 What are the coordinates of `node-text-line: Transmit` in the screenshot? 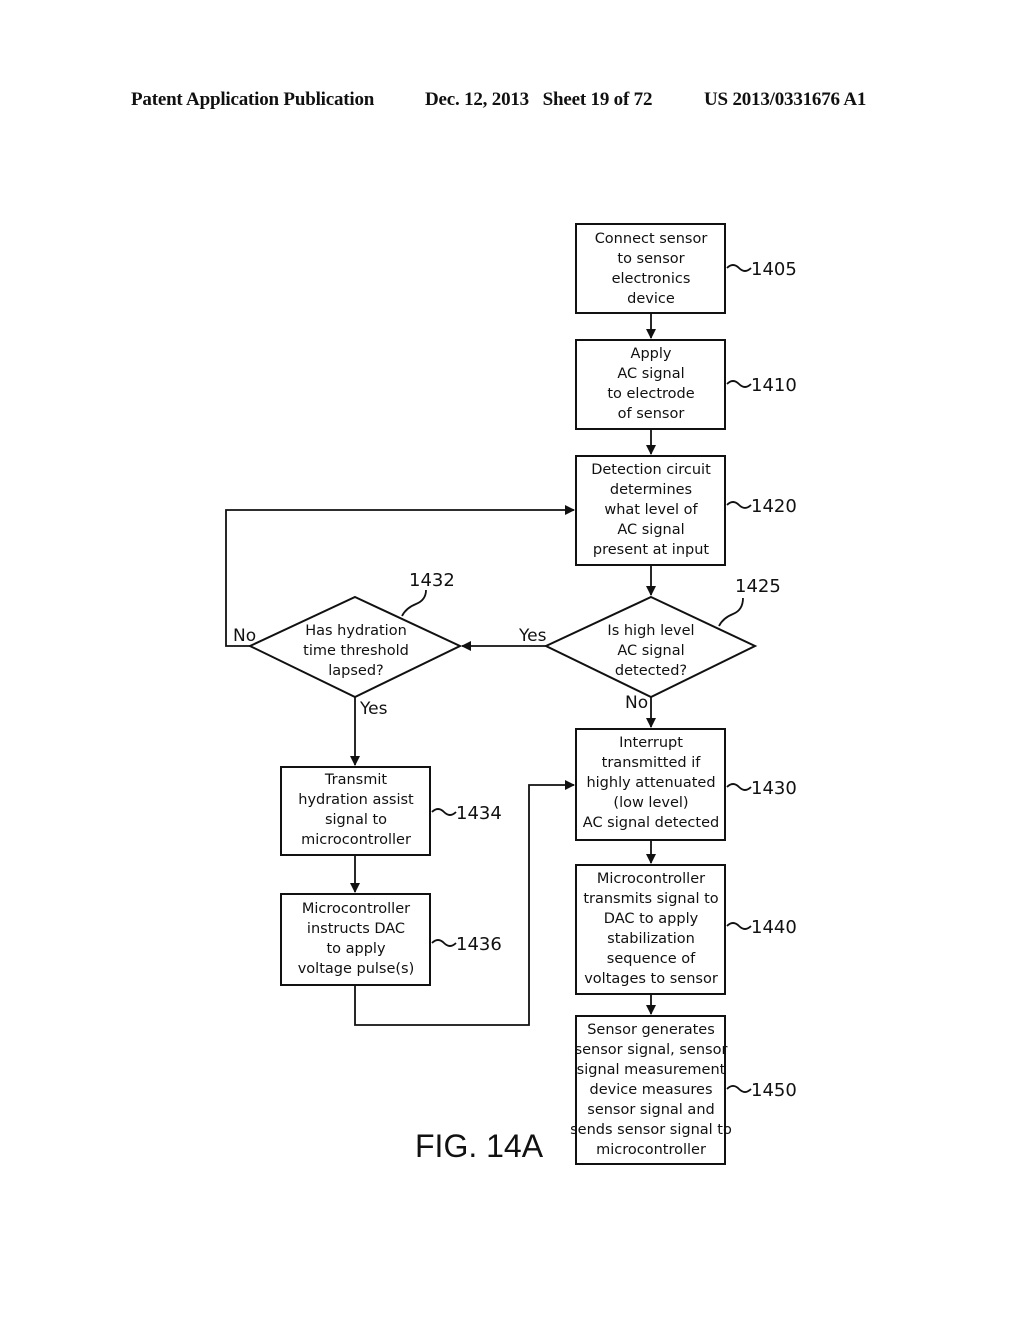 It's located at (355, 780).